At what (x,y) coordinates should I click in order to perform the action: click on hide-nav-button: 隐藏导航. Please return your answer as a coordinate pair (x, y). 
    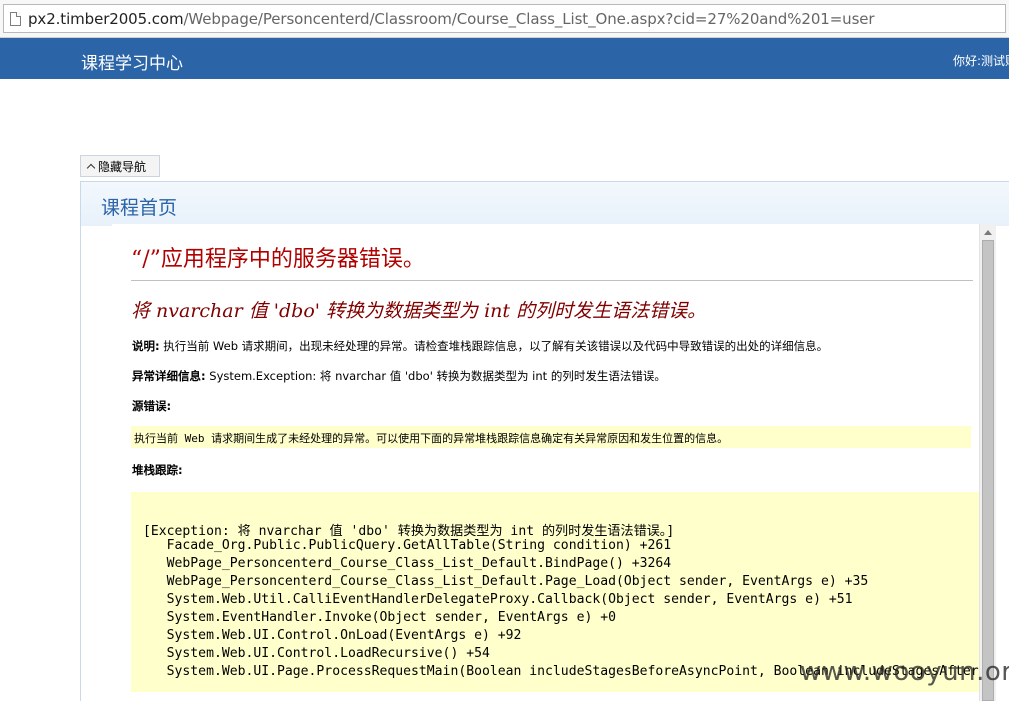
    Looking at the image, I should click on (120, 166).